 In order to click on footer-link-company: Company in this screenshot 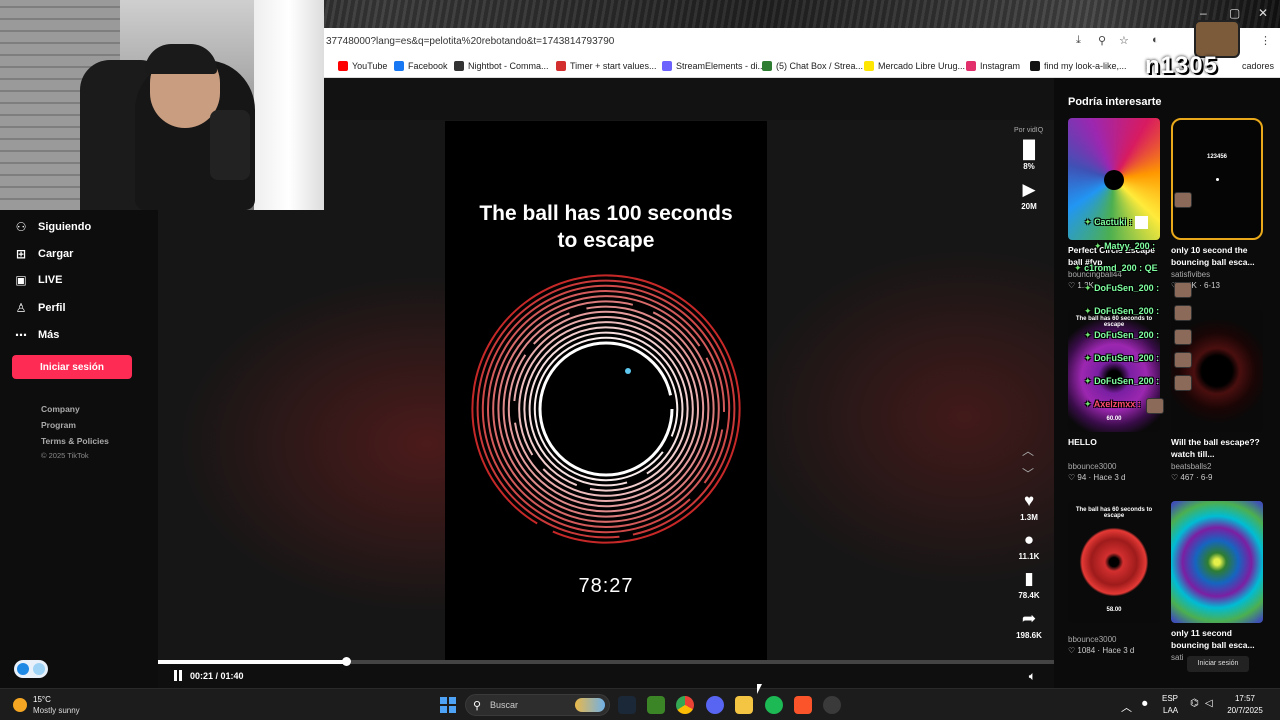, I will do `click(60, 409)`.